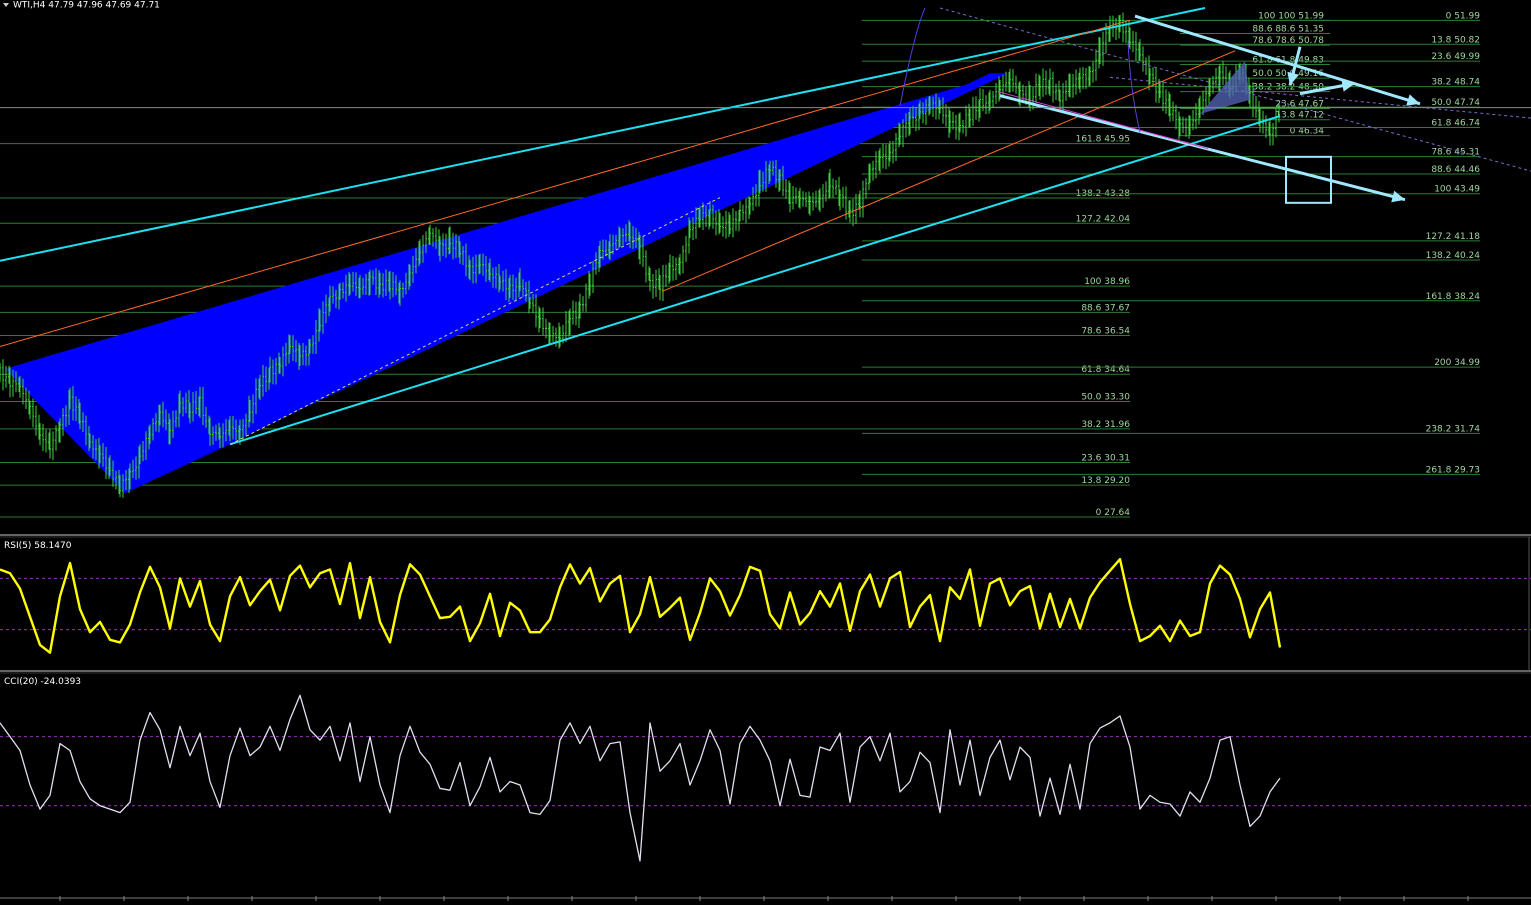 The width and height of the screenshot is (1531, 905). I want to click on fib_right-label: 38.2 48.74, so click(1455, 83).